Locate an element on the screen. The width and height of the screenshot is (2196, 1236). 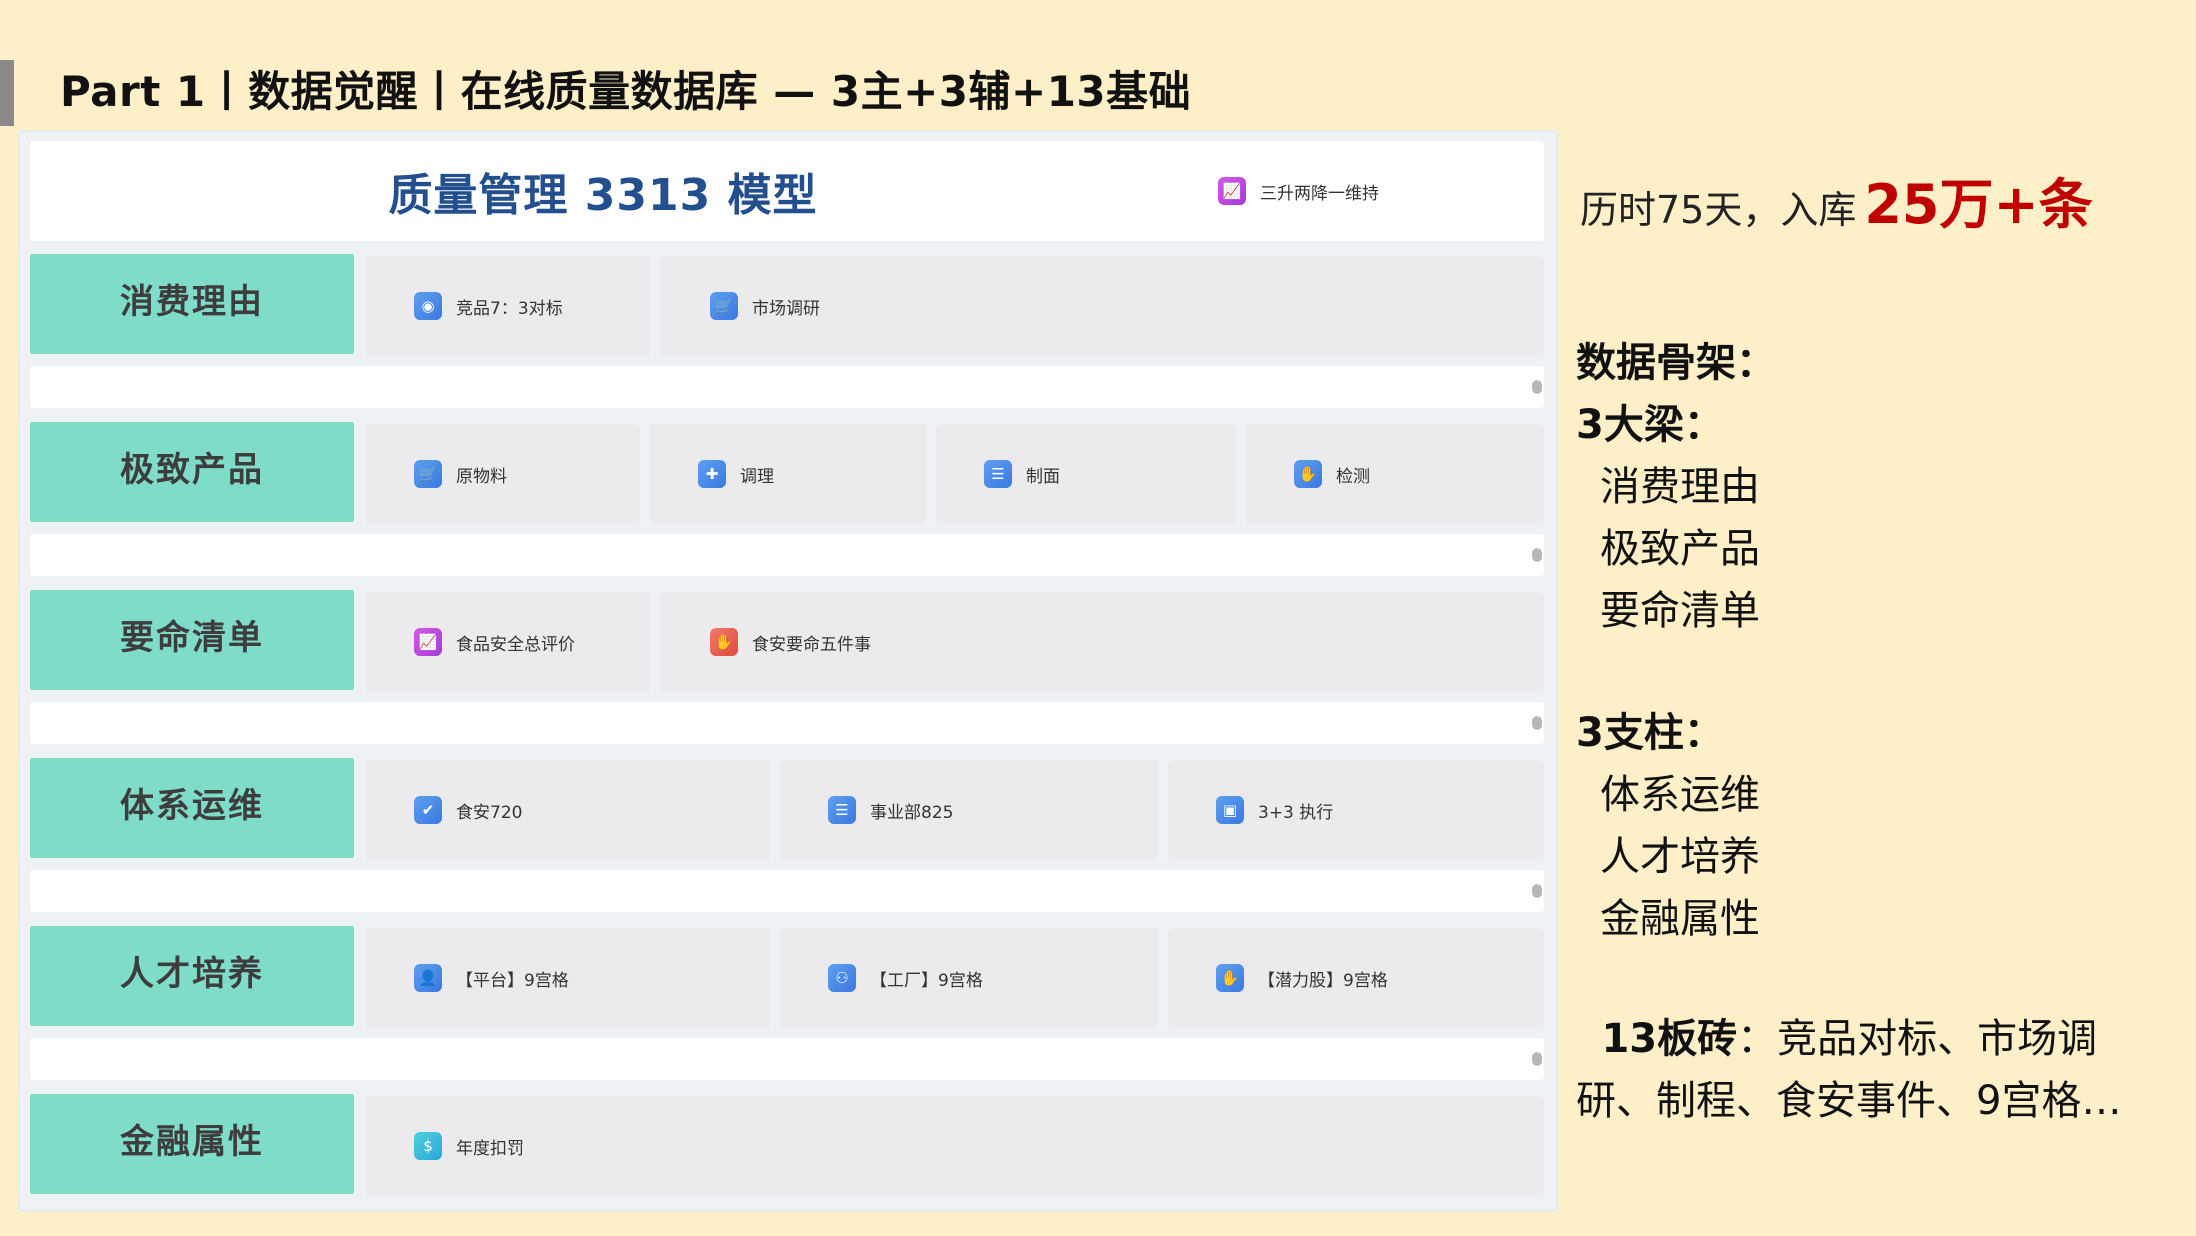
summary-highlight: 25万+条 is located at coordinates (1978, 204).